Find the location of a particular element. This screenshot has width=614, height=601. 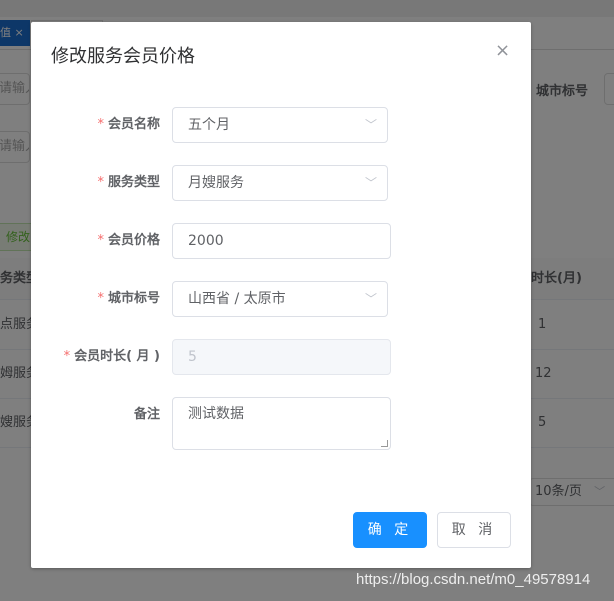

city-cascader: 山西省 / 太原市 ﹀ is located at coordinates (280, 299).